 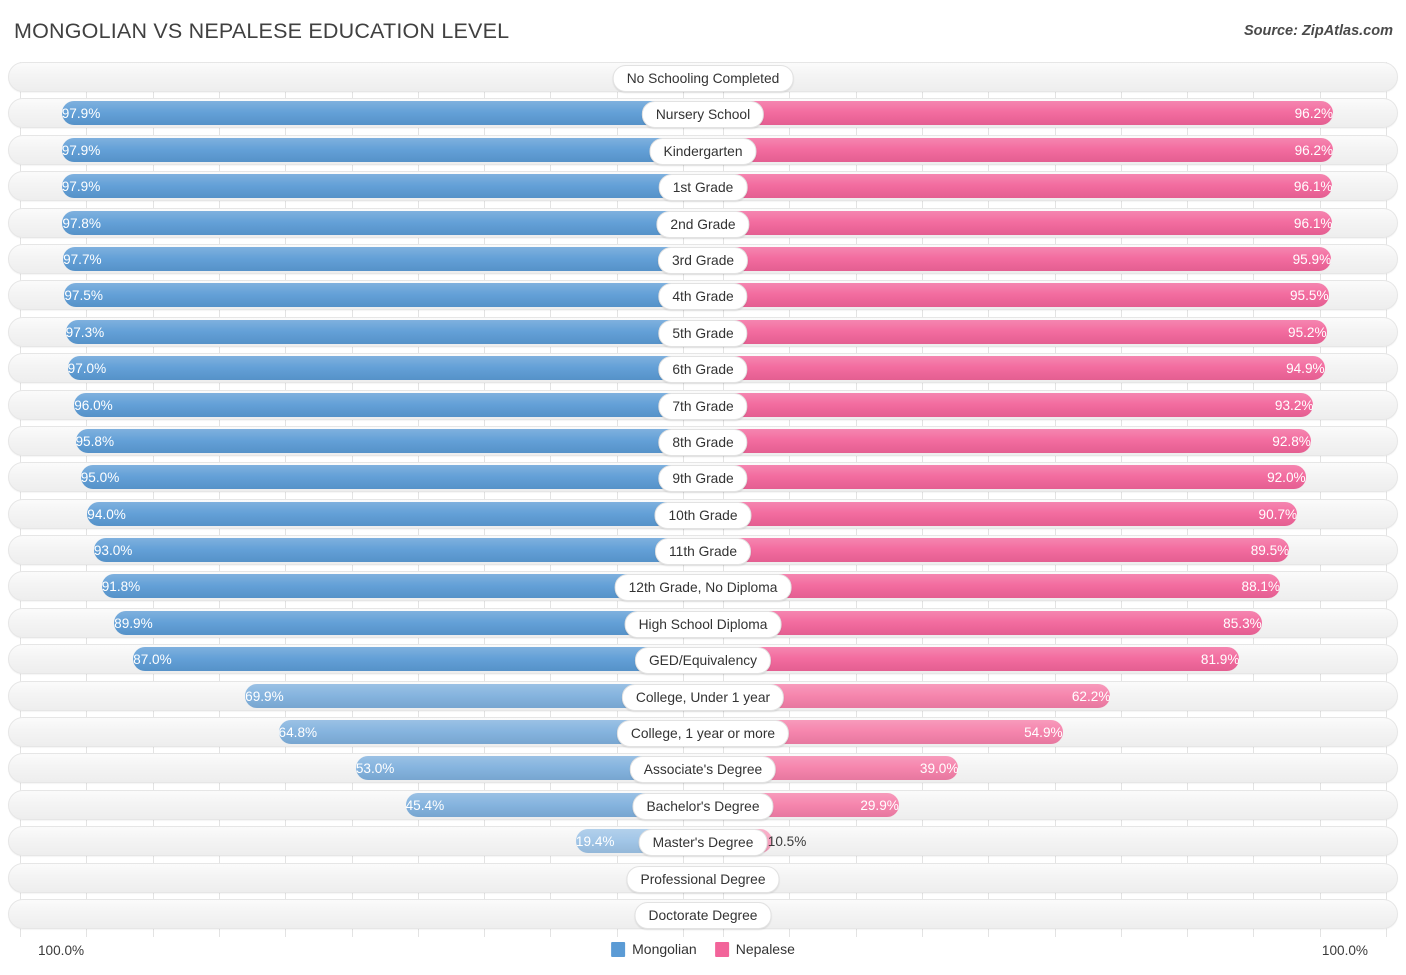 What do you see at coordinates (87, 369) in the screenshot?
I see `value-label-mongolian: 97.0%` at bounding box center [87, 369].